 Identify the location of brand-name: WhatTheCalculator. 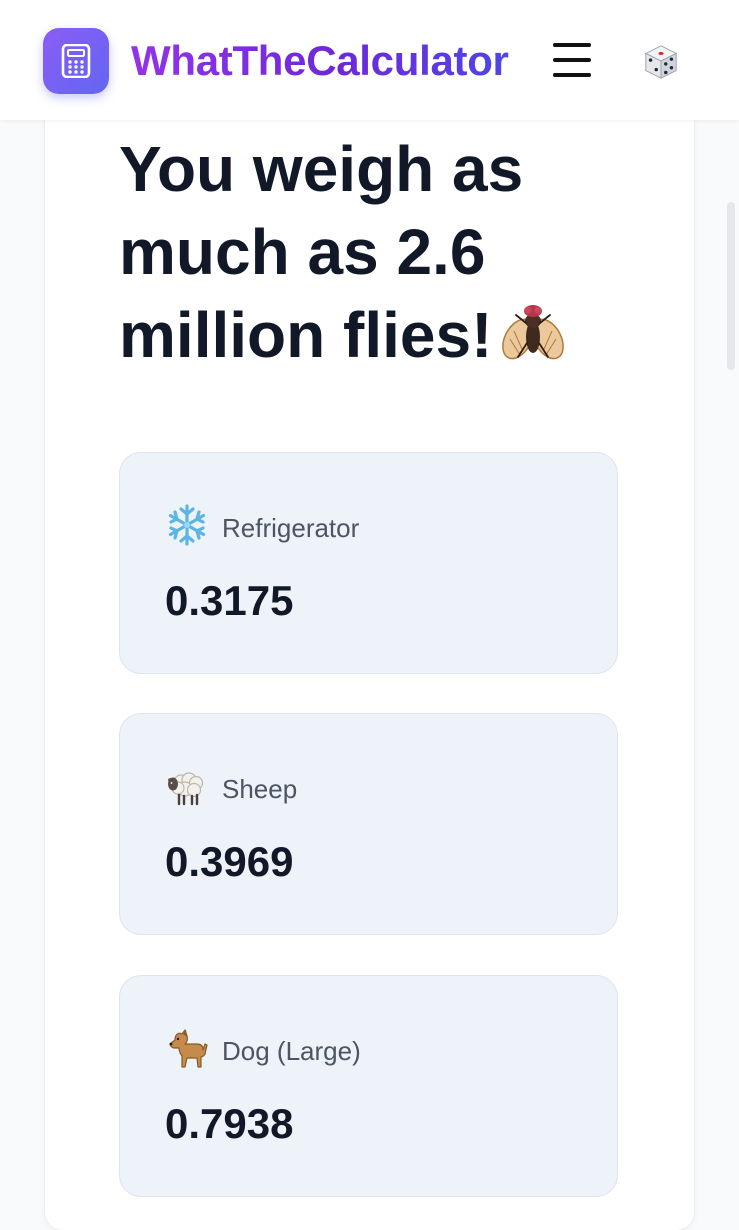
(320, 61).